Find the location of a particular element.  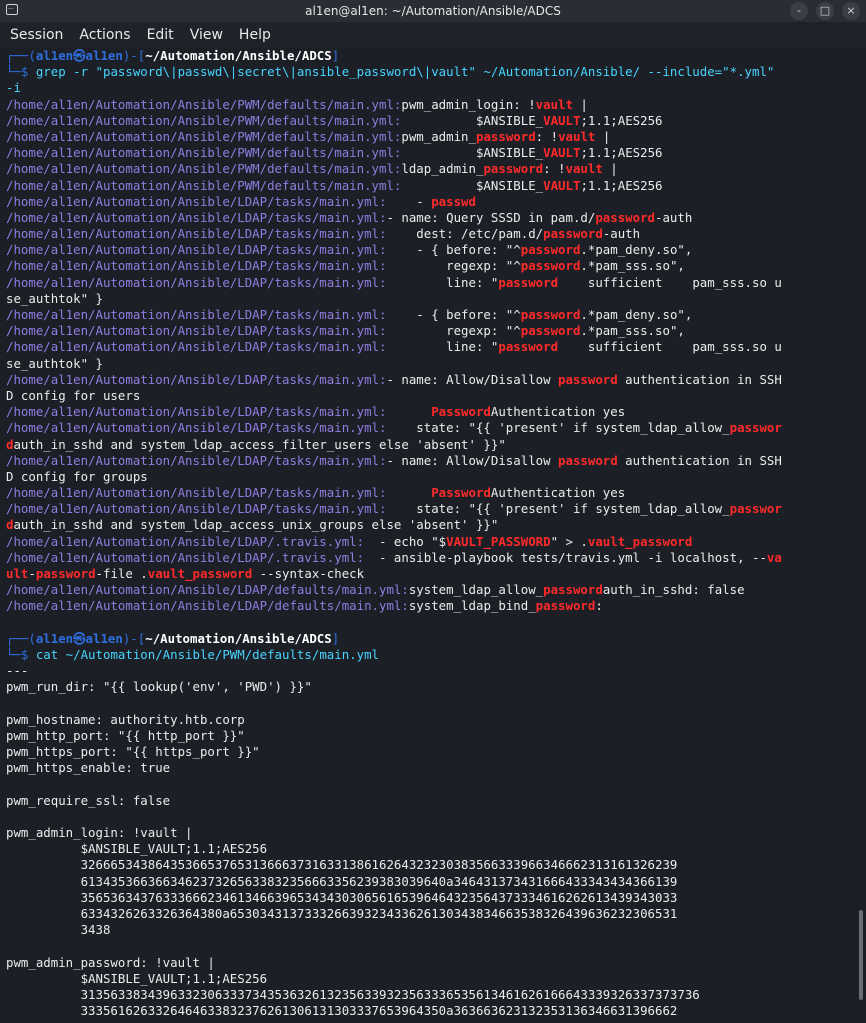

terminal-text: passwor is located at coordinates (755, 428).